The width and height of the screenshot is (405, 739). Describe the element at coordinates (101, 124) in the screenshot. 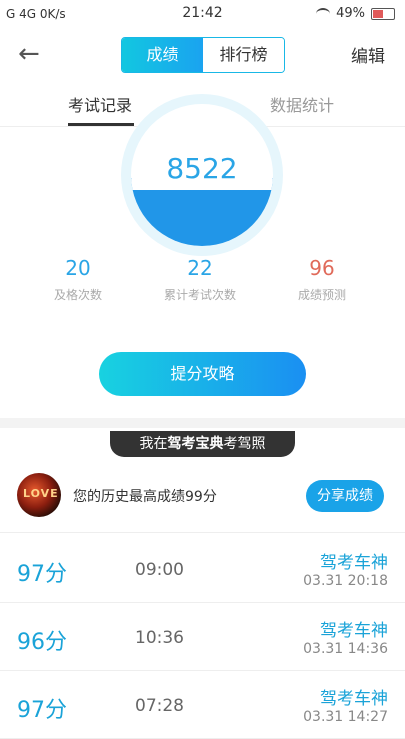

I see `active-tab-underline` at that location.